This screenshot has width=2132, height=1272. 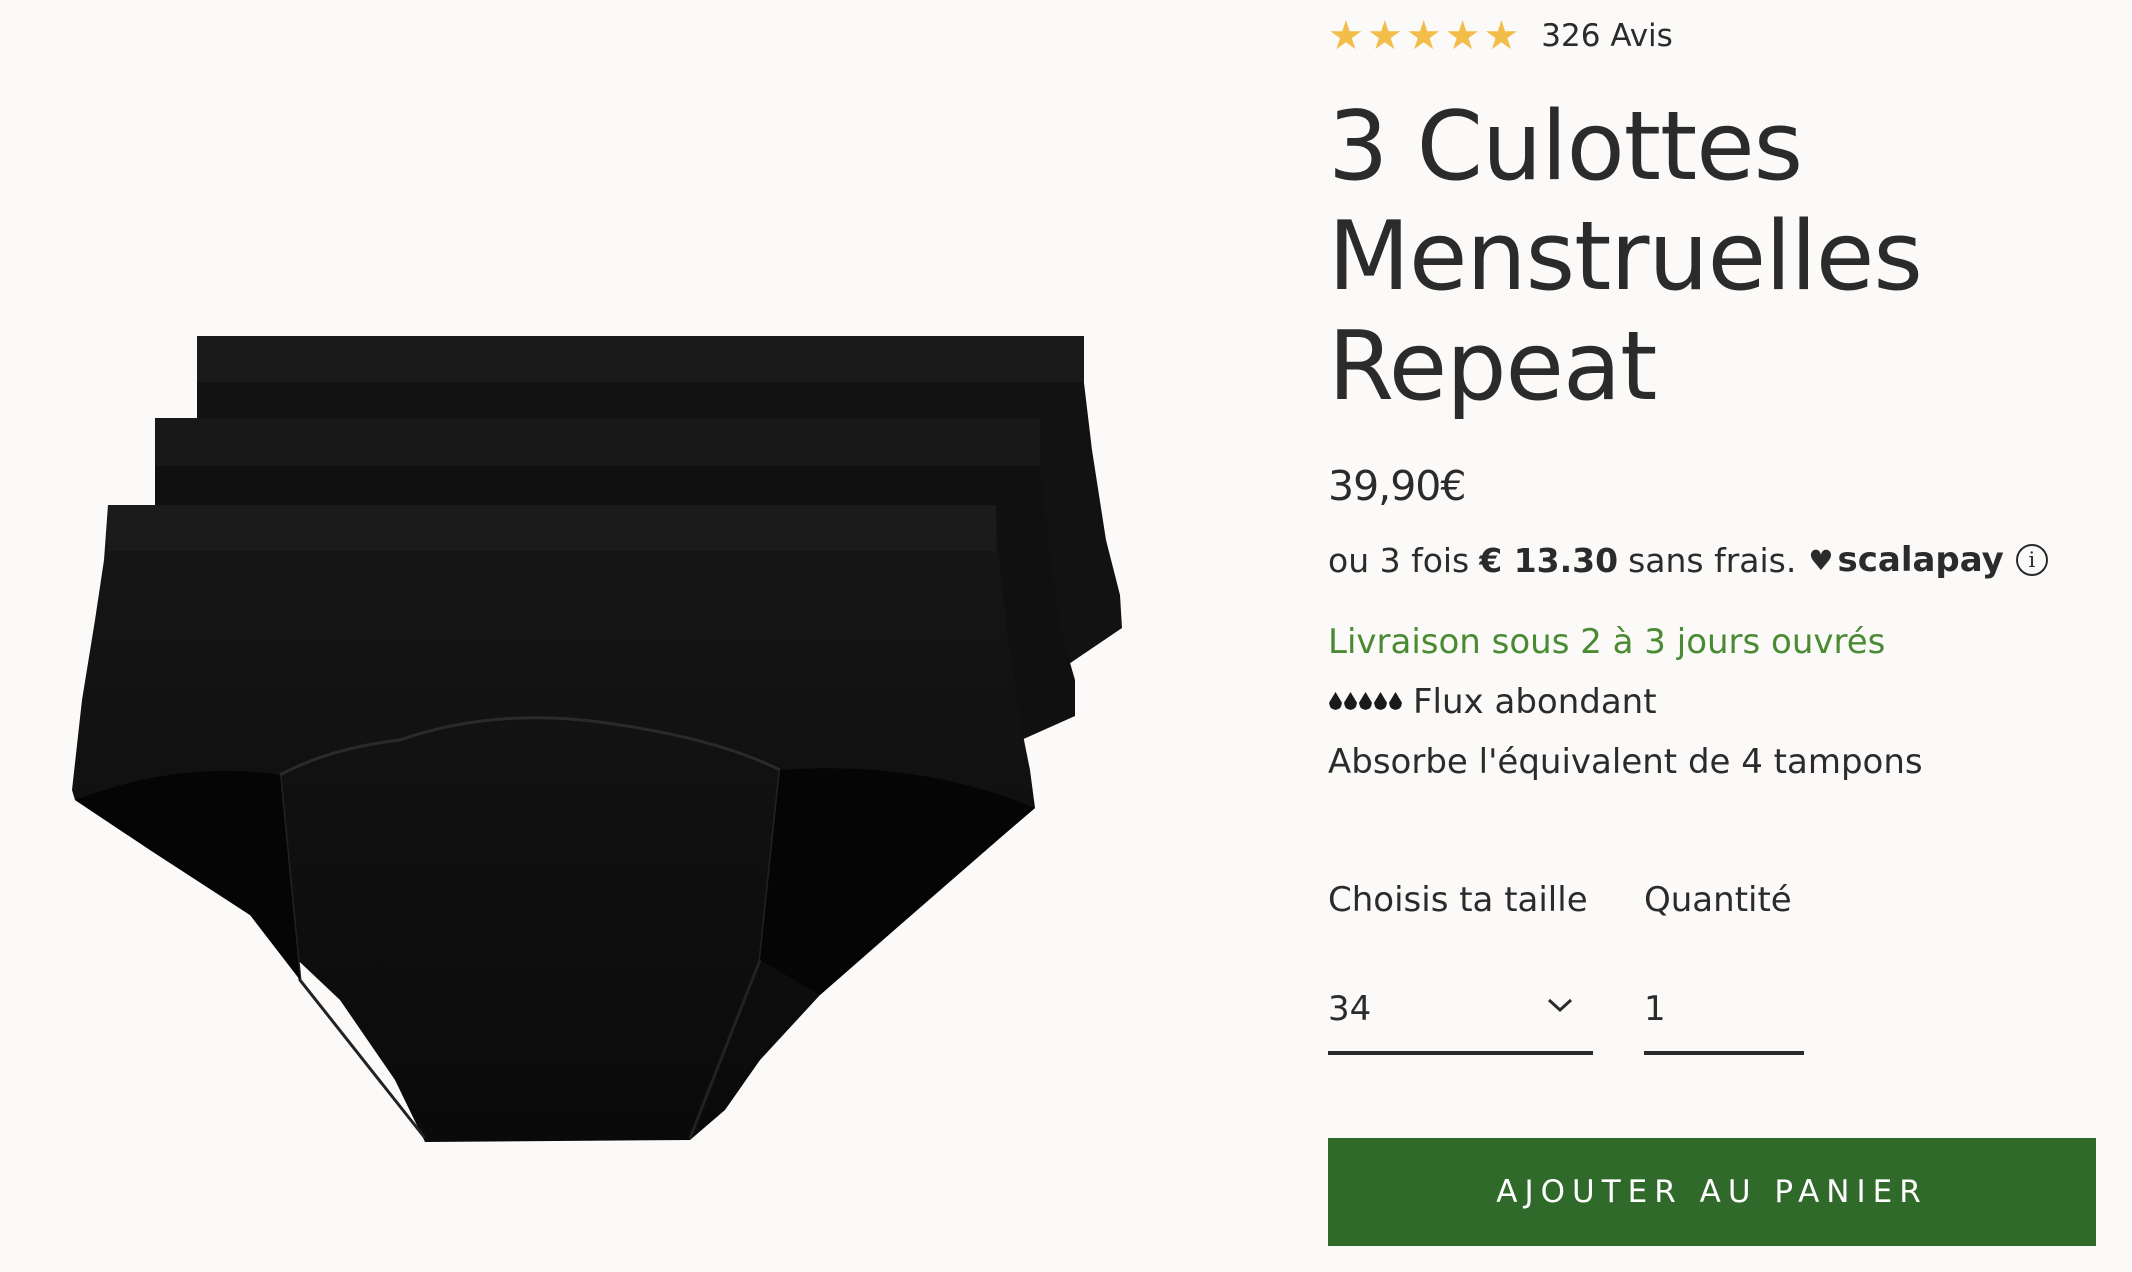 I want to click on flow-label: Flux abondant, so click(x=1535, y=702).